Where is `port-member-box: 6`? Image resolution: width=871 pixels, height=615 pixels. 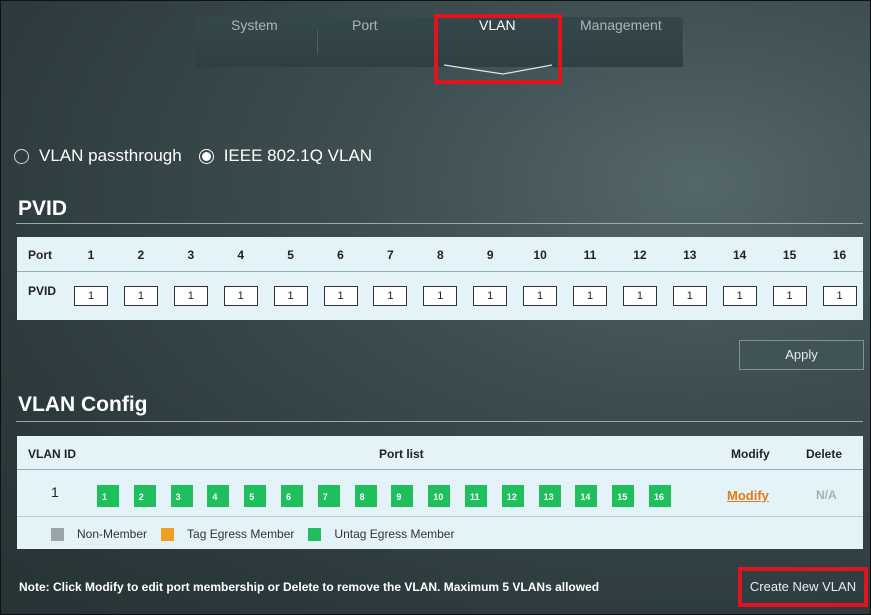
port-member-box: 6 is located at coordinates (292, 496).